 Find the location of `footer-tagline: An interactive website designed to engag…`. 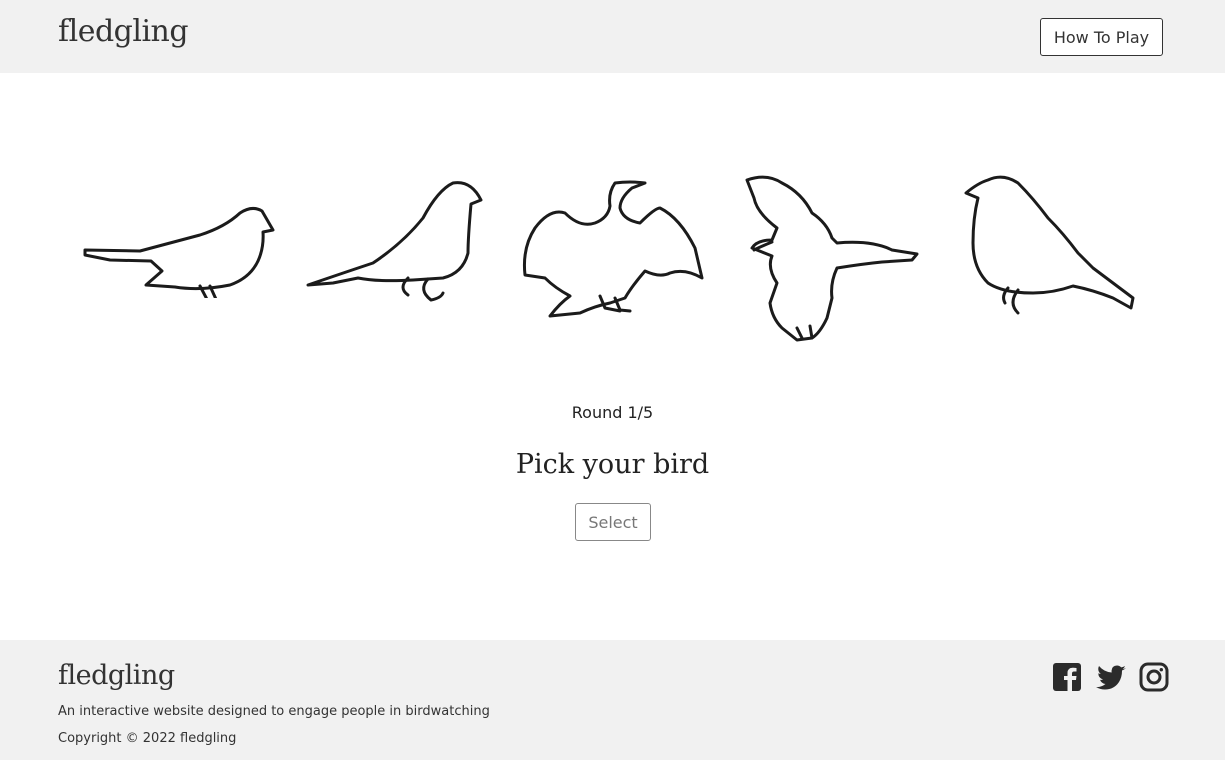

footer-tagline: An interactive website designed to engag… is located at coordinates (274, 711).